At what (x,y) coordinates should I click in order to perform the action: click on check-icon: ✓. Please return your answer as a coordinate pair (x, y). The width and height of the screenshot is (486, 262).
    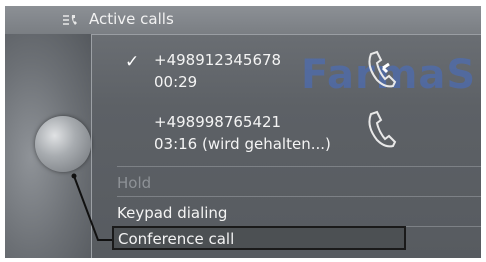
    Looking at the image, I should click on (132, 62).